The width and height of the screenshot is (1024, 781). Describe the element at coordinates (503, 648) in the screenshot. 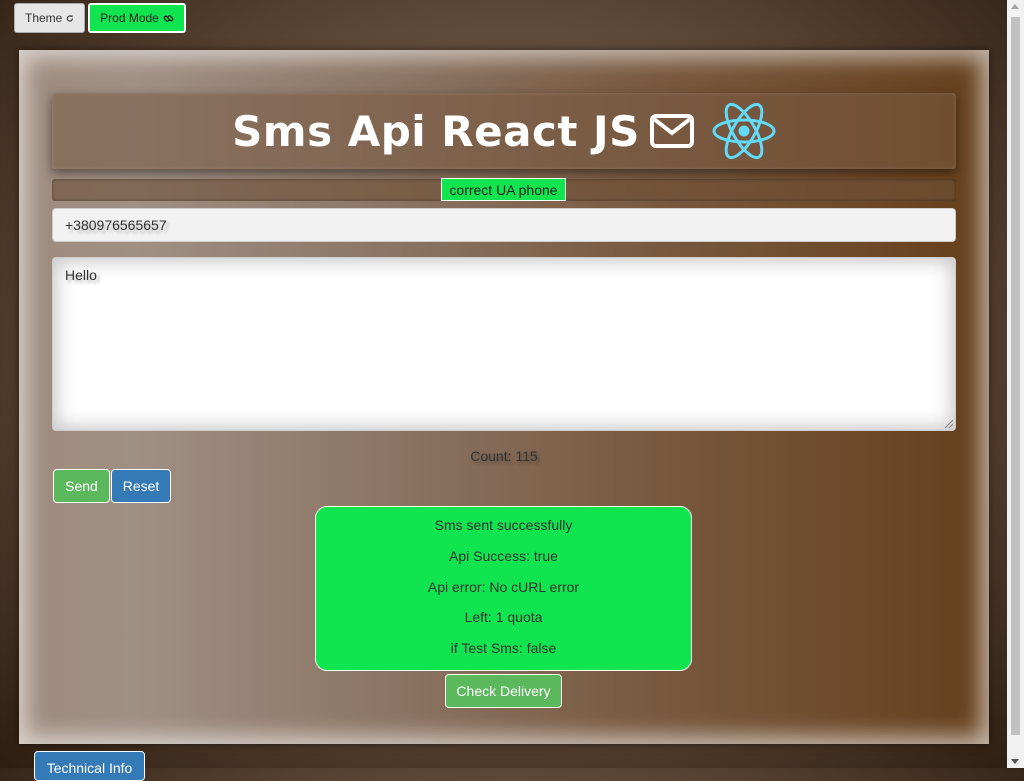

I see `result-line: if Test Sms: false` at that location.